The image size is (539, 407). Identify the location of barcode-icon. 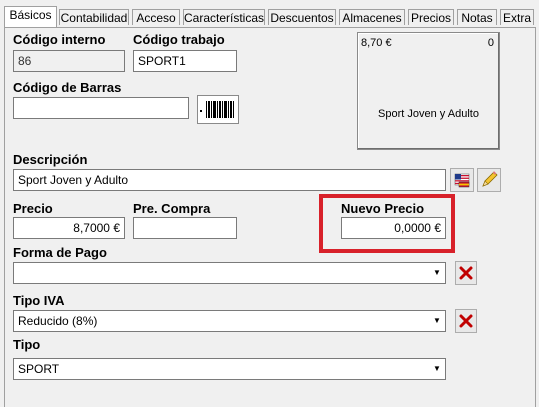
(217, 109).